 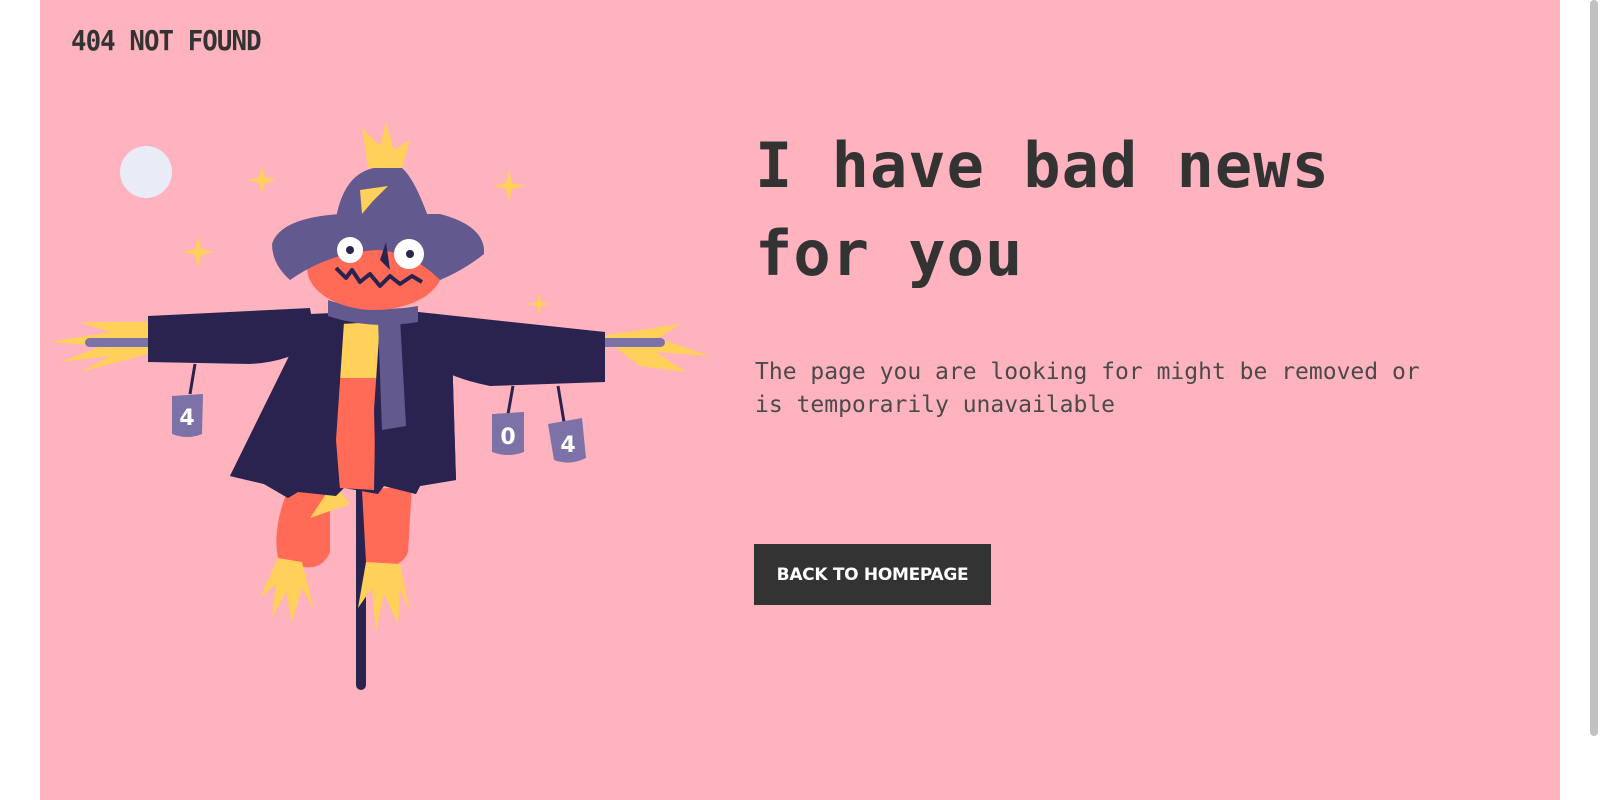 I want to click on sleeve-left, so click(x=232, y=336).